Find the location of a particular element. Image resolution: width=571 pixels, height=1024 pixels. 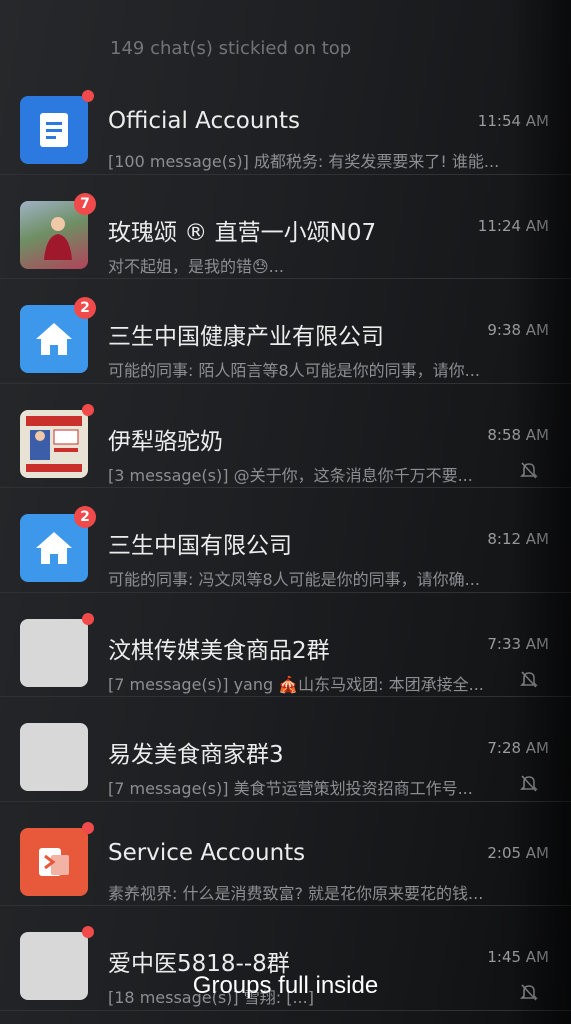

chat-time: 1:45 AM is located at coordinates (518, 957).